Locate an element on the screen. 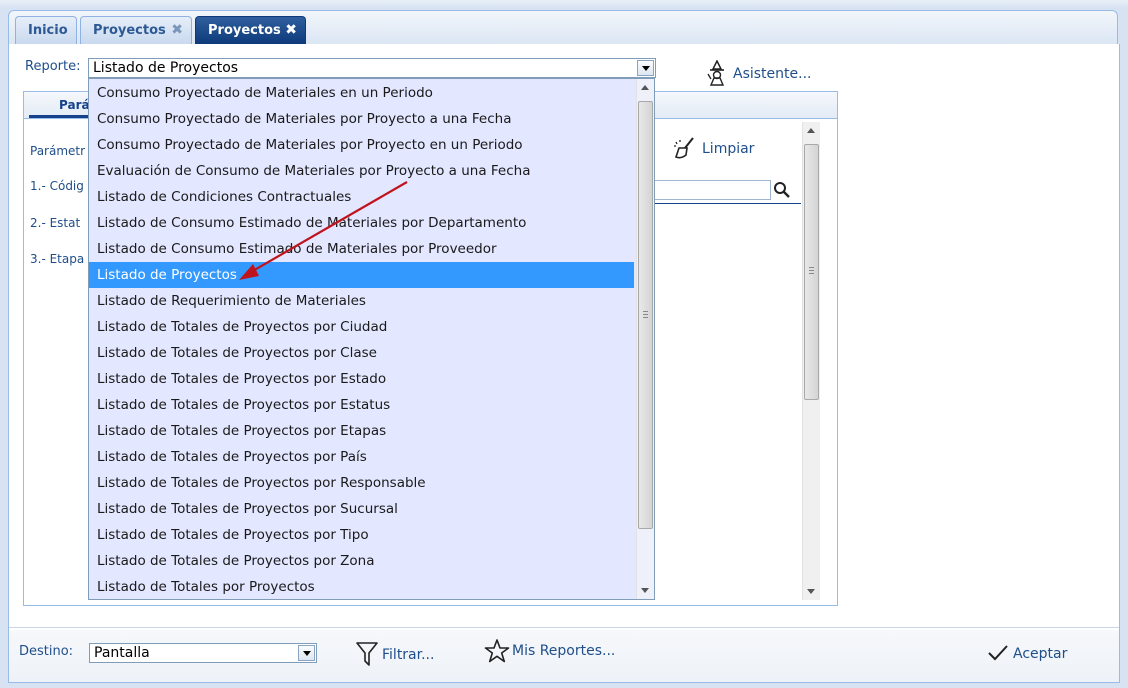 This screenshot has height=688, width=1128. tab-parametros: Pará is located at coordinates (59, 107).